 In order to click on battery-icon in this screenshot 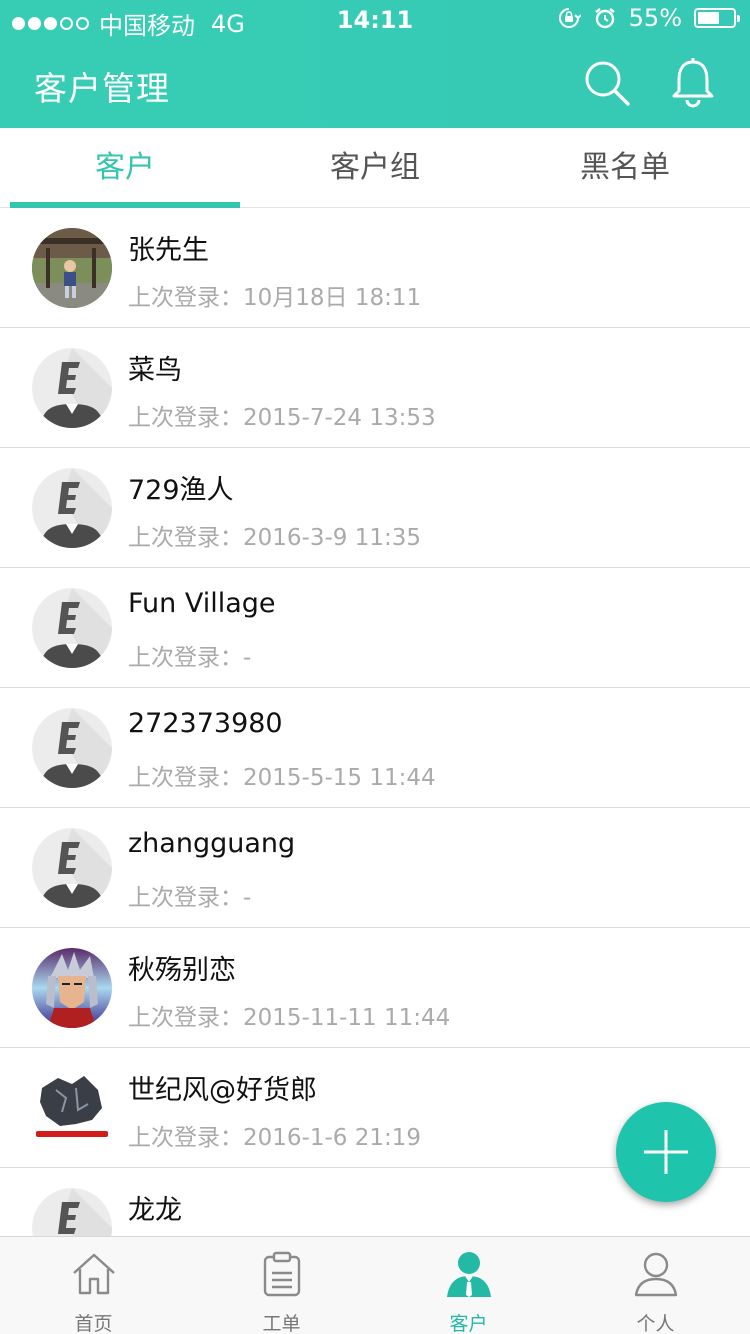, I will do `click(717, 18)`.